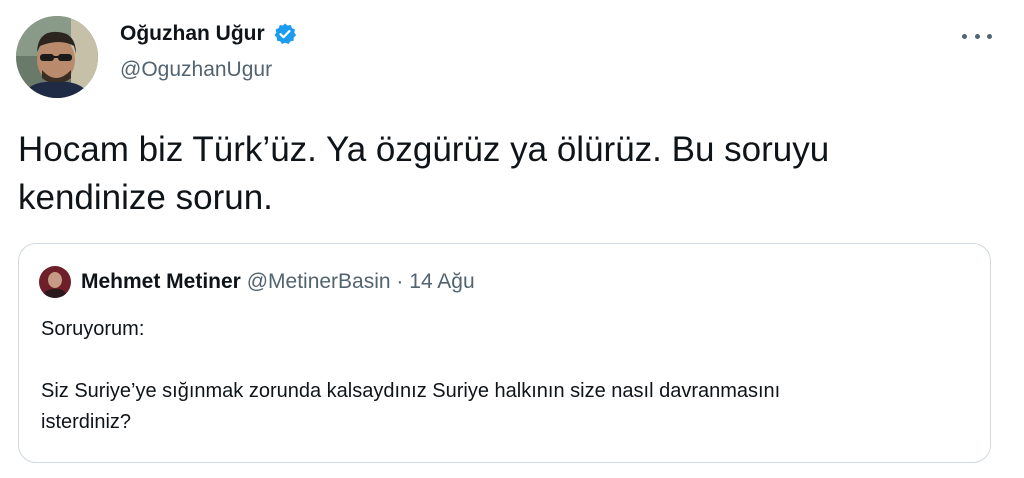  What do you see at coordinates (161, 281) in the screenshot?
I see `quoted-display-name: Mehmet Metiner` at bounding box center [161, 281].